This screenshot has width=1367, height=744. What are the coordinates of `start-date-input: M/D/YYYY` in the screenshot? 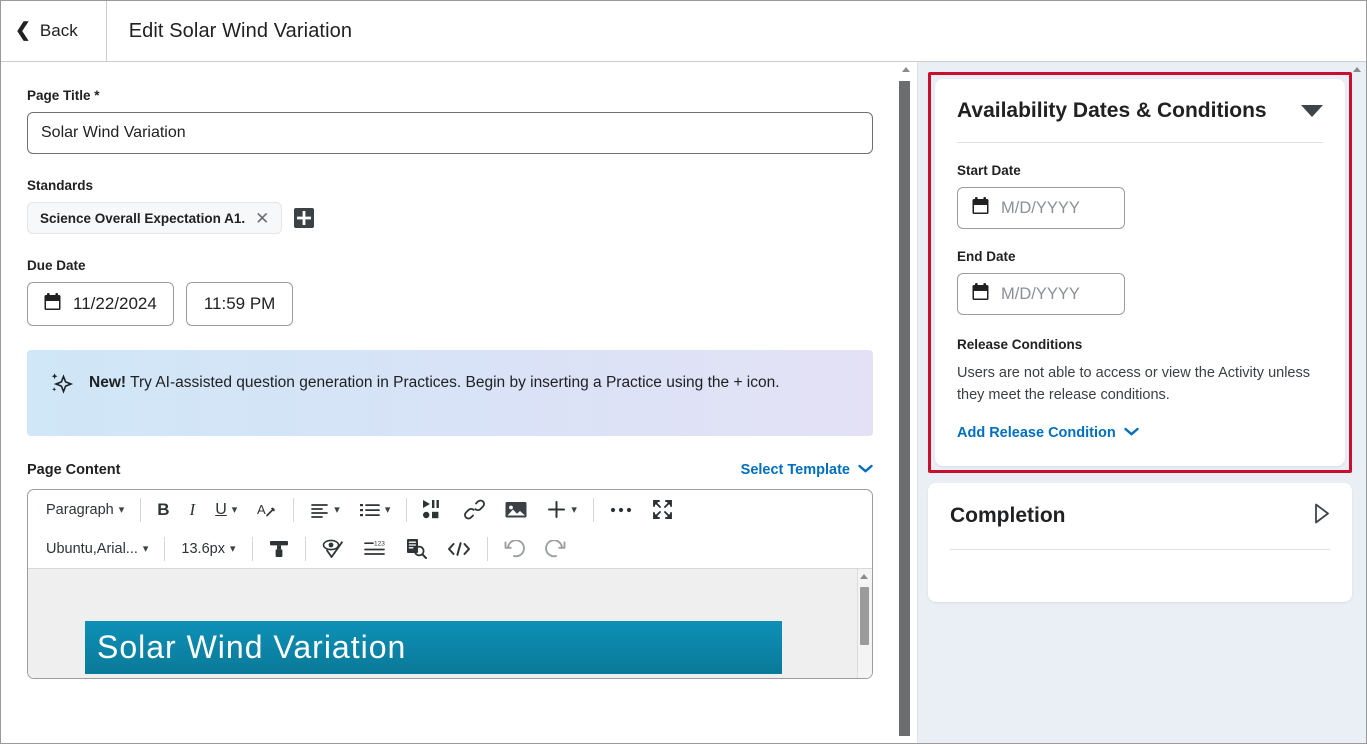 It's located at (1041, 208).